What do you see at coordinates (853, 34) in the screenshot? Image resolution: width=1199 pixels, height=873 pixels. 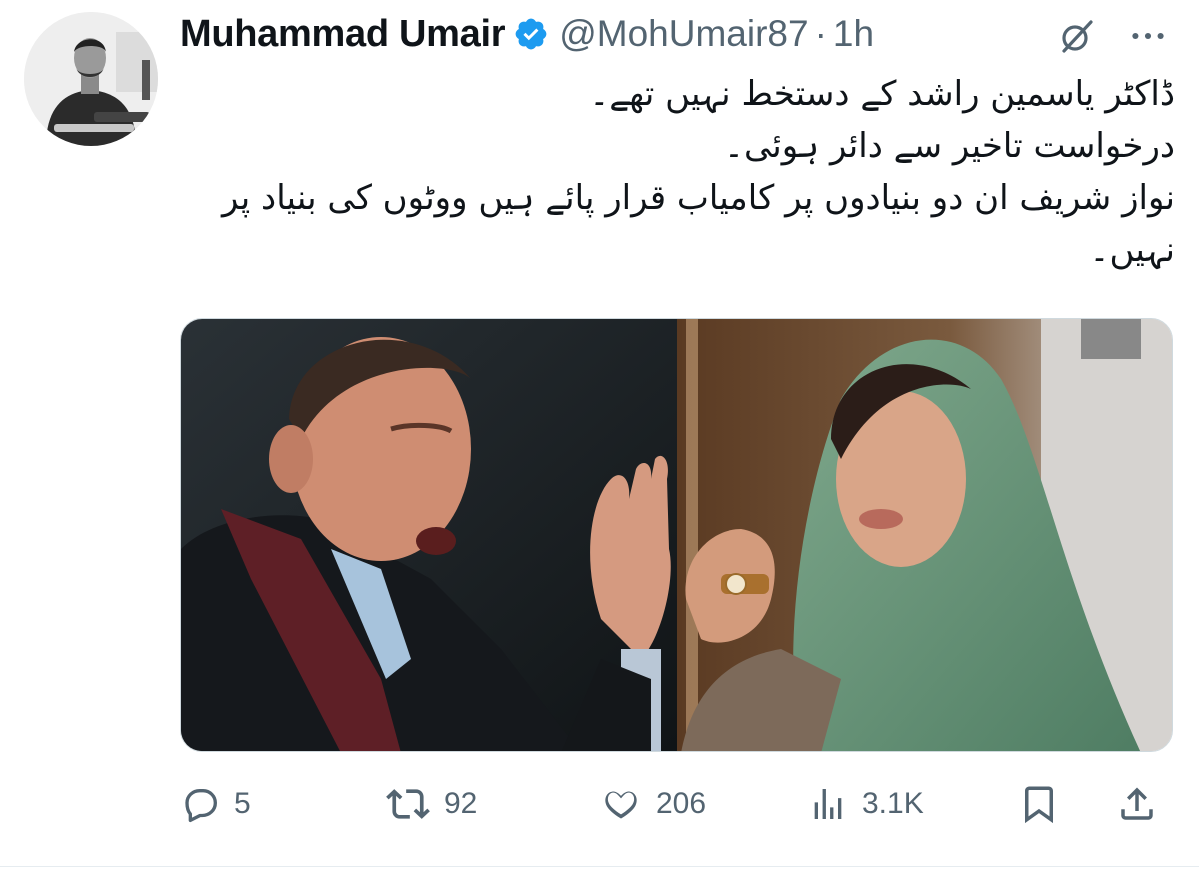 I see `timestamp: 1h` at bounding box center [853, 34].